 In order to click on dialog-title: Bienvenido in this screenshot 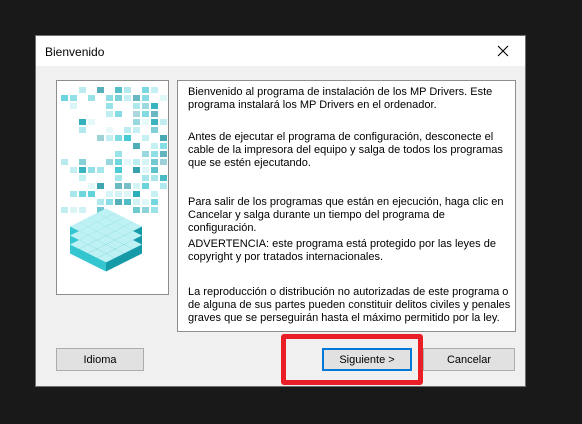, I will do `click(75, 52)`.